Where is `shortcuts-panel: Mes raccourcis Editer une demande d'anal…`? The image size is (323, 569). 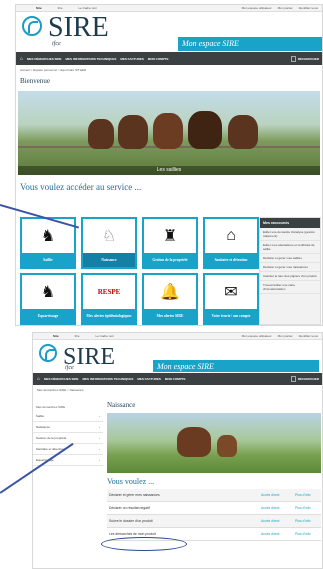 shortcuts-panel: Mes raccourcis Editer une demande d'anal… is located at coordinates (290, 271).